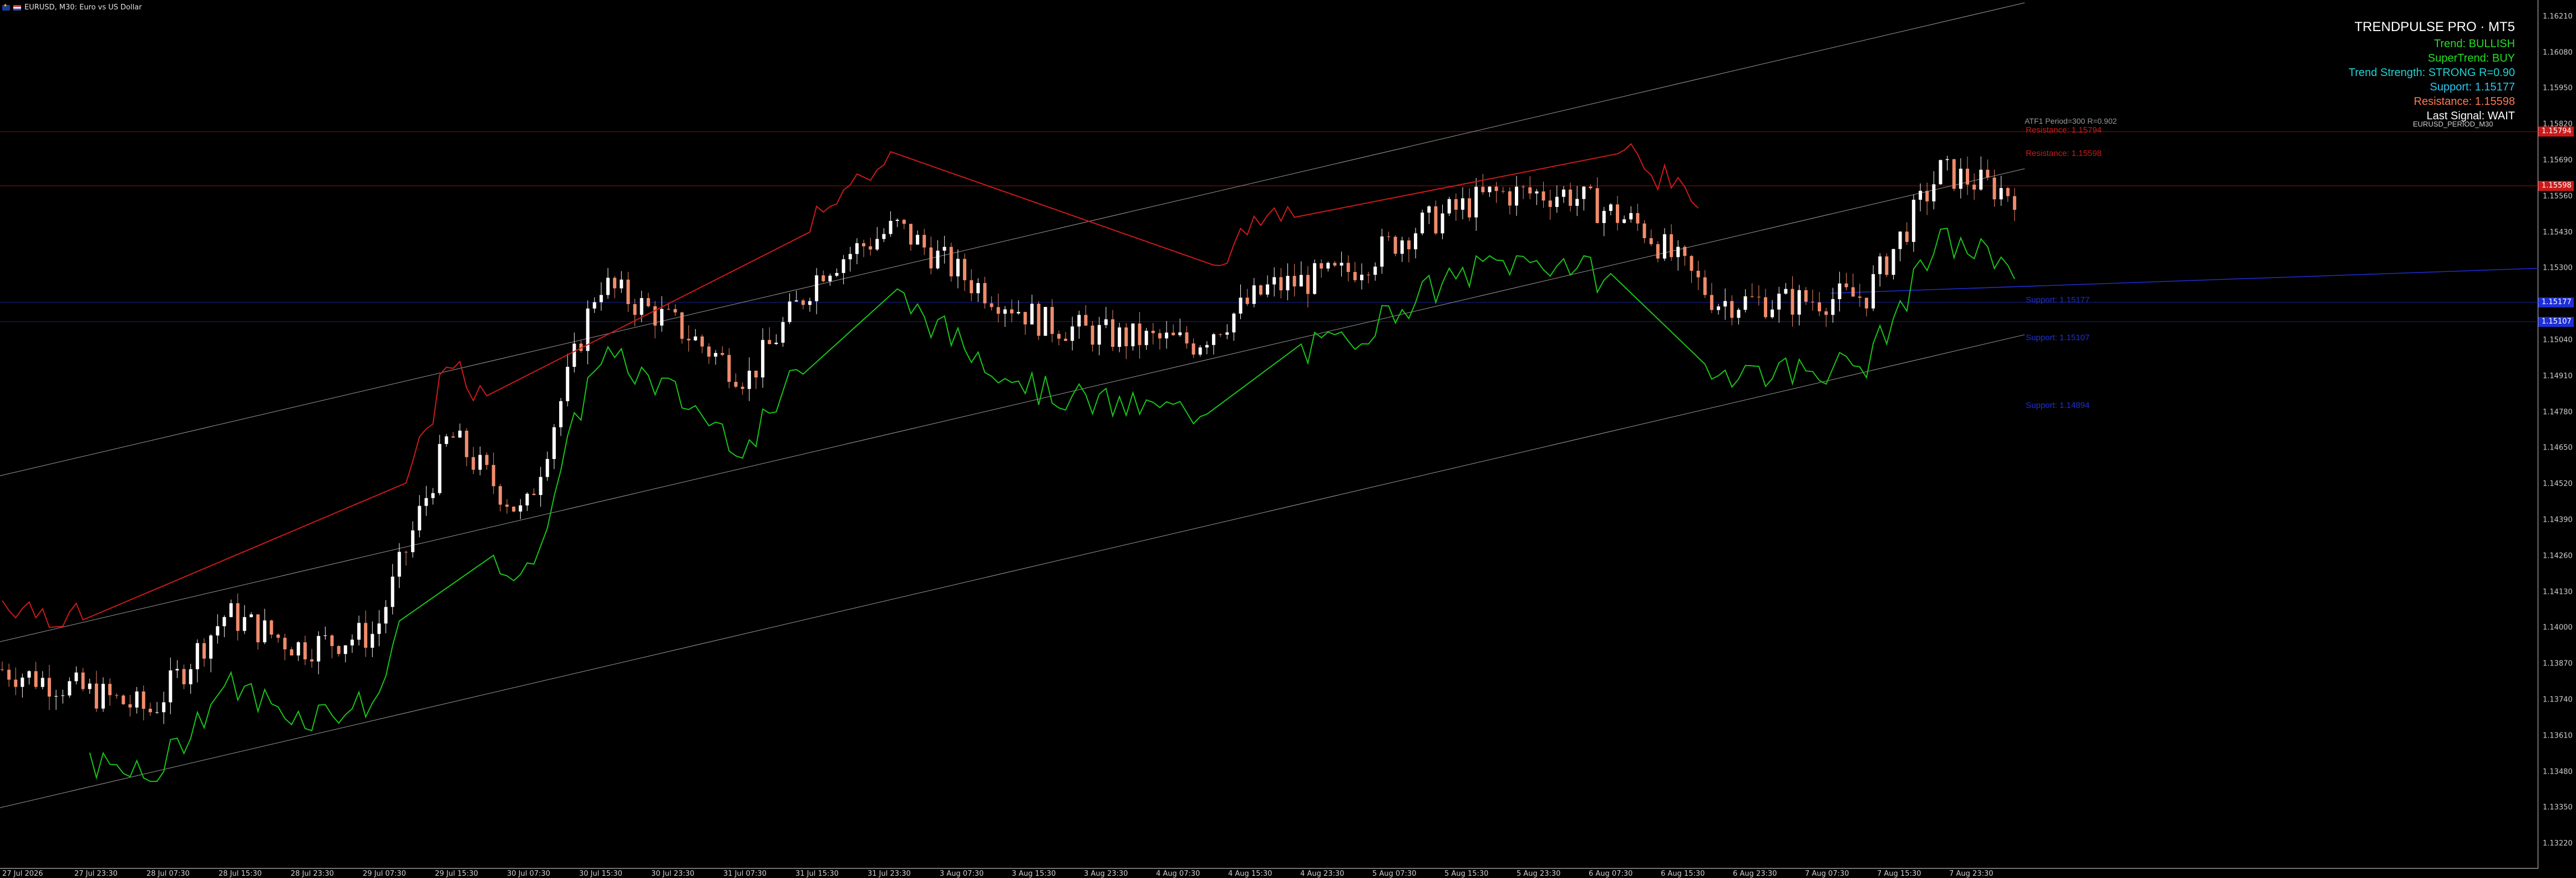  What do you see at coordinates (1250, 874) in the screenshot?
I see `time-tick-label: 4 Aug 15:30` at bounding box center [1250, 874].